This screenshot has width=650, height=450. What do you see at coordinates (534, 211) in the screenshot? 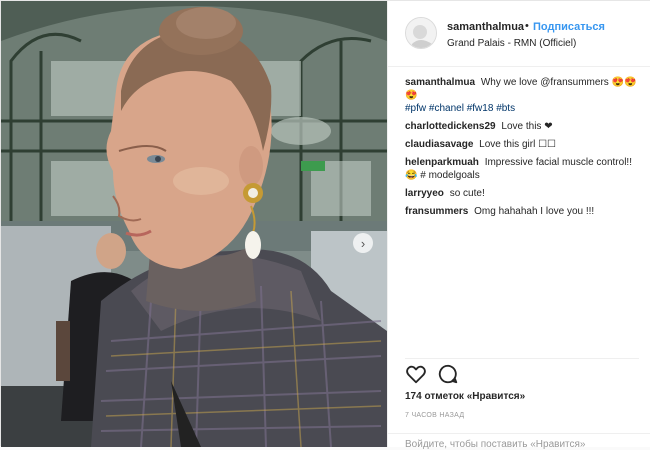
I see `comment-text: Omg hahahah I love you !!!` at bounding box center [534, 211].